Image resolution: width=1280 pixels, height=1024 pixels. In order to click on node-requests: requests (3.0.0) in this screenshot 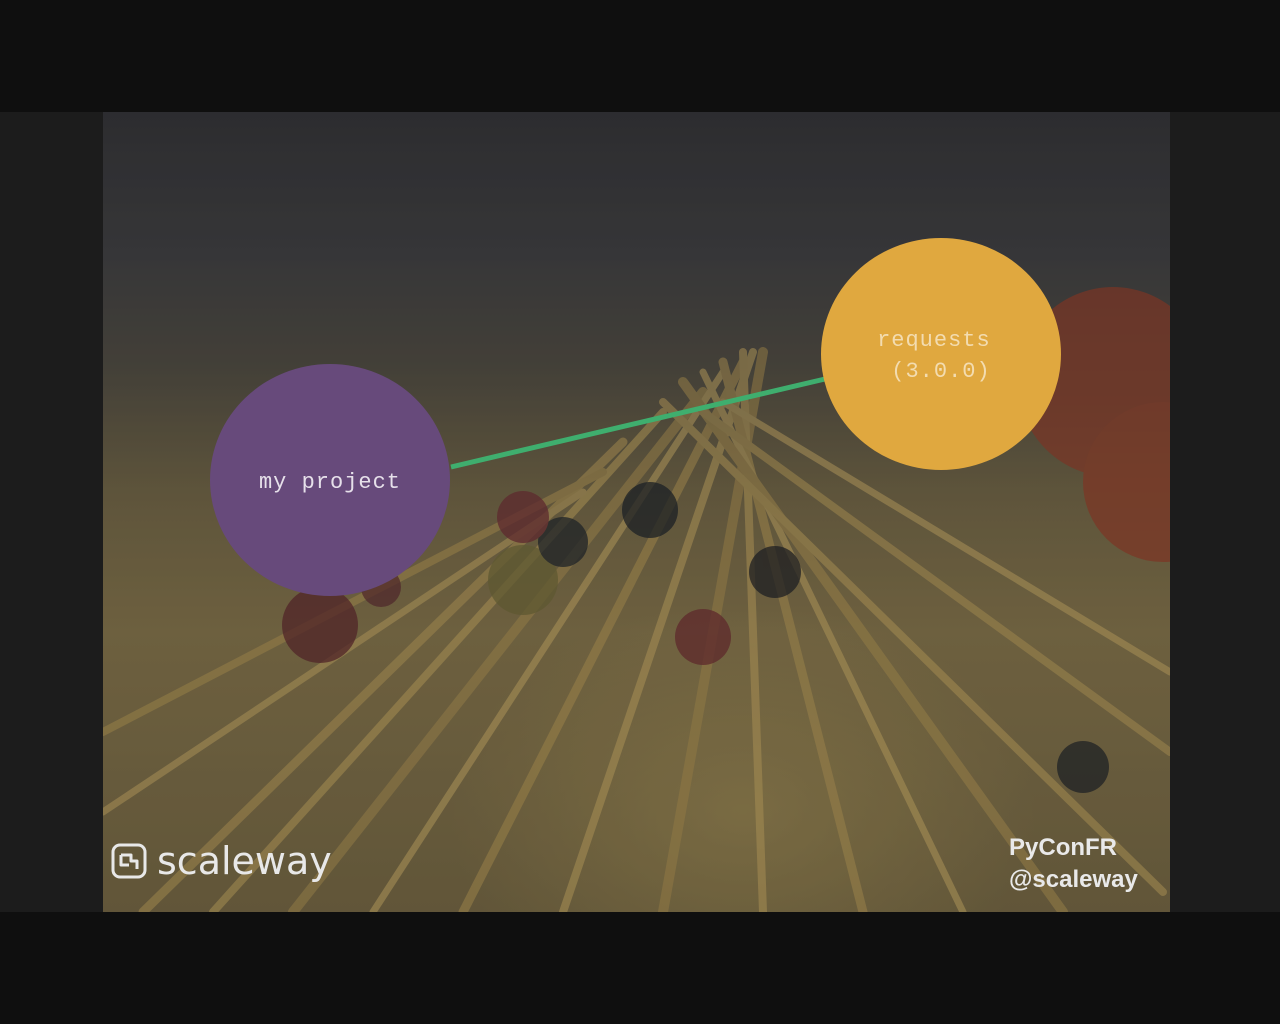, I will do `click(941, 354)`.